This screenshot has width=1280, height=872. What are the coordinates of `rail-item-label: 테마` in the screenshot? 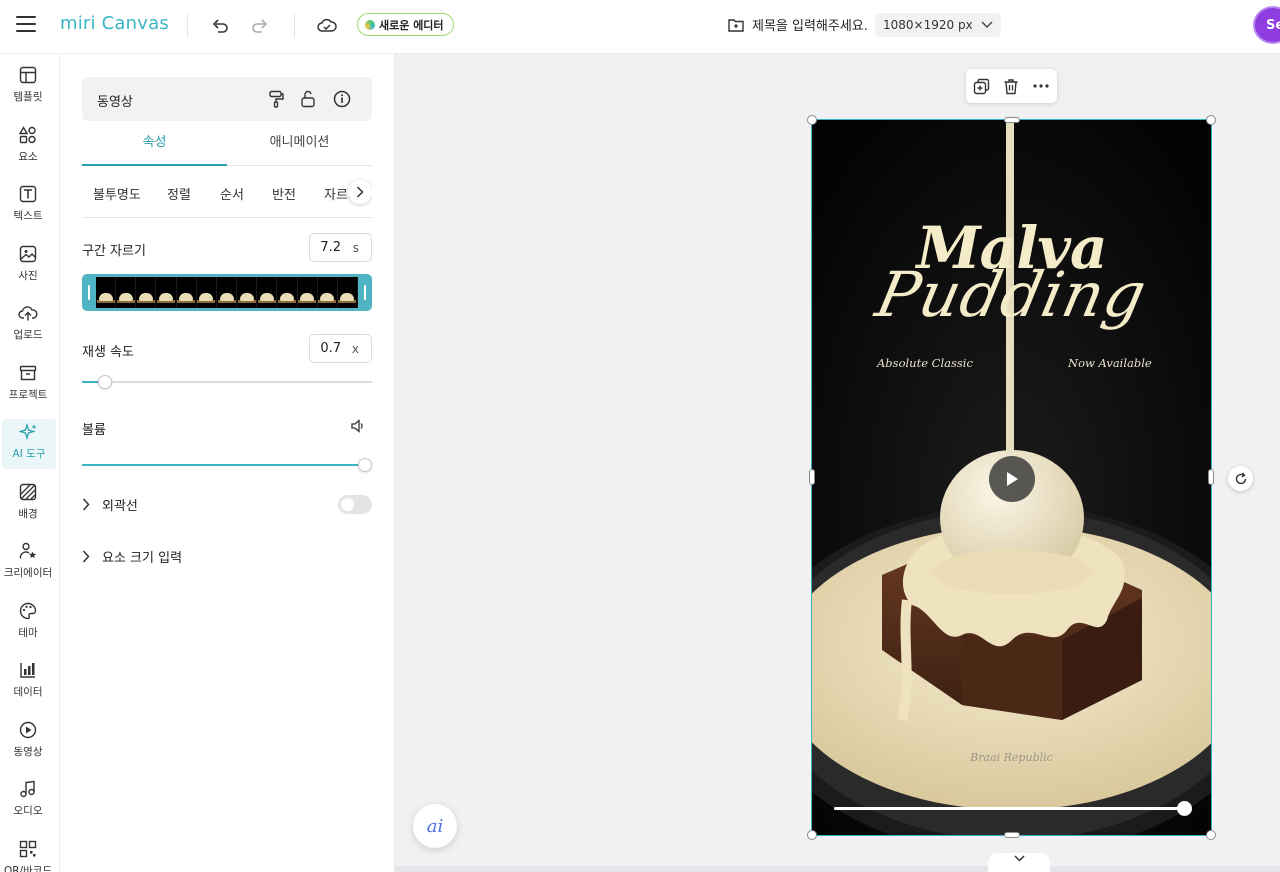 It's located at (28, 632).